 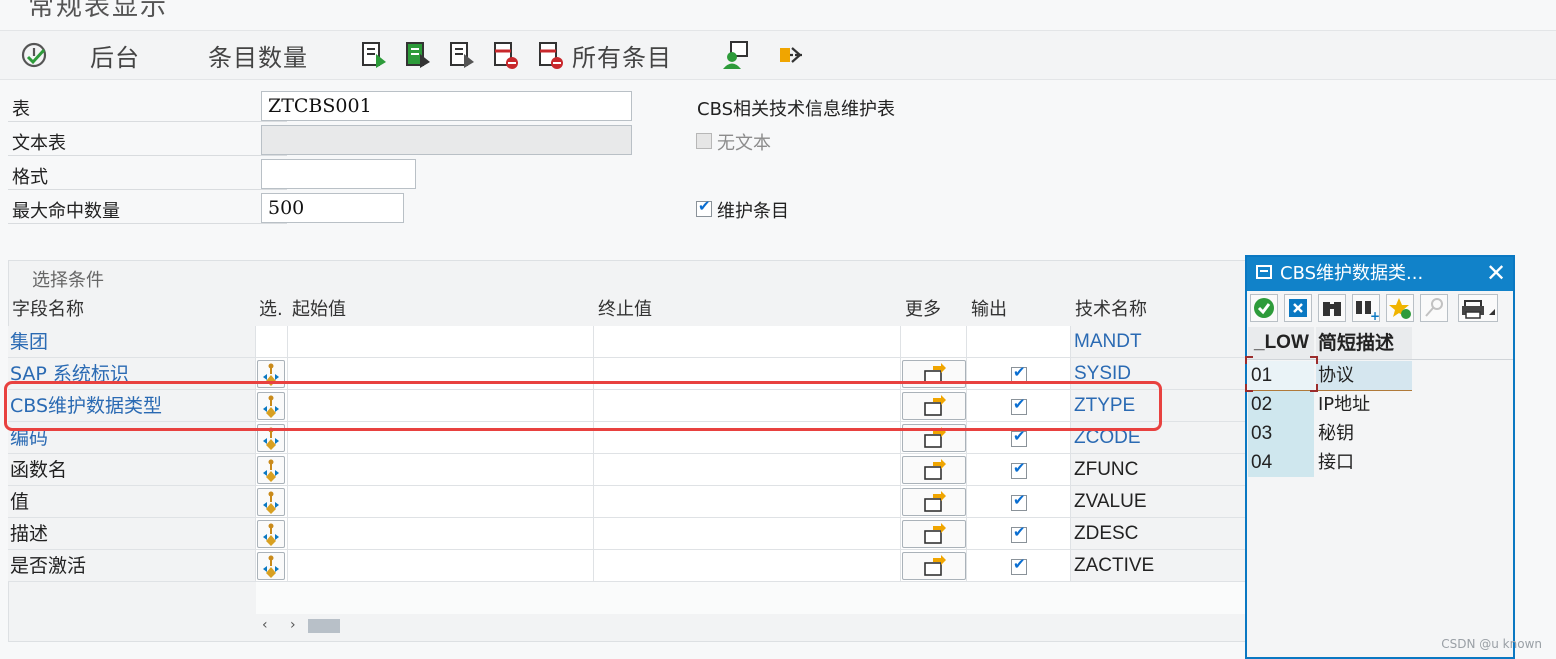 What do you see at coordinates (1496, 273) in the screenshot?
I see `close-icon: ✕` at bounding box center [1496, 273].